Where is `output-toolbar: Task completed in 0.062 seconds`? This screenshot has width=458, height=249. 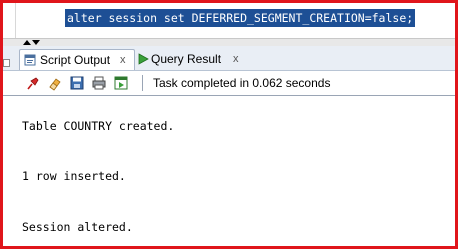
output-toolbar: Task completed in 0.062 seconds is located at coordinates (229, 83).